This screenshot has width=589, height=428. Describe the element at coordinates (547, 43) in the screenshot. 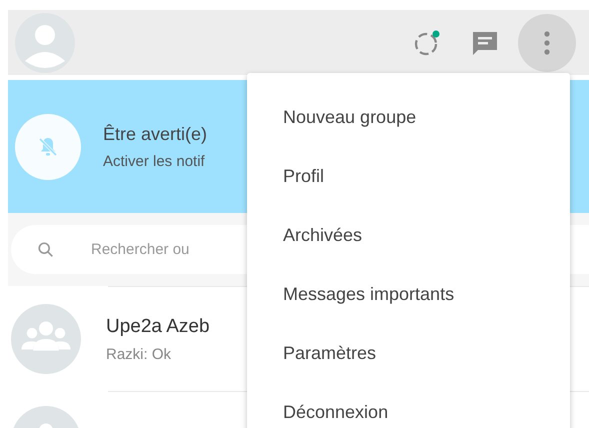

I see `more-options-icon` at that location.